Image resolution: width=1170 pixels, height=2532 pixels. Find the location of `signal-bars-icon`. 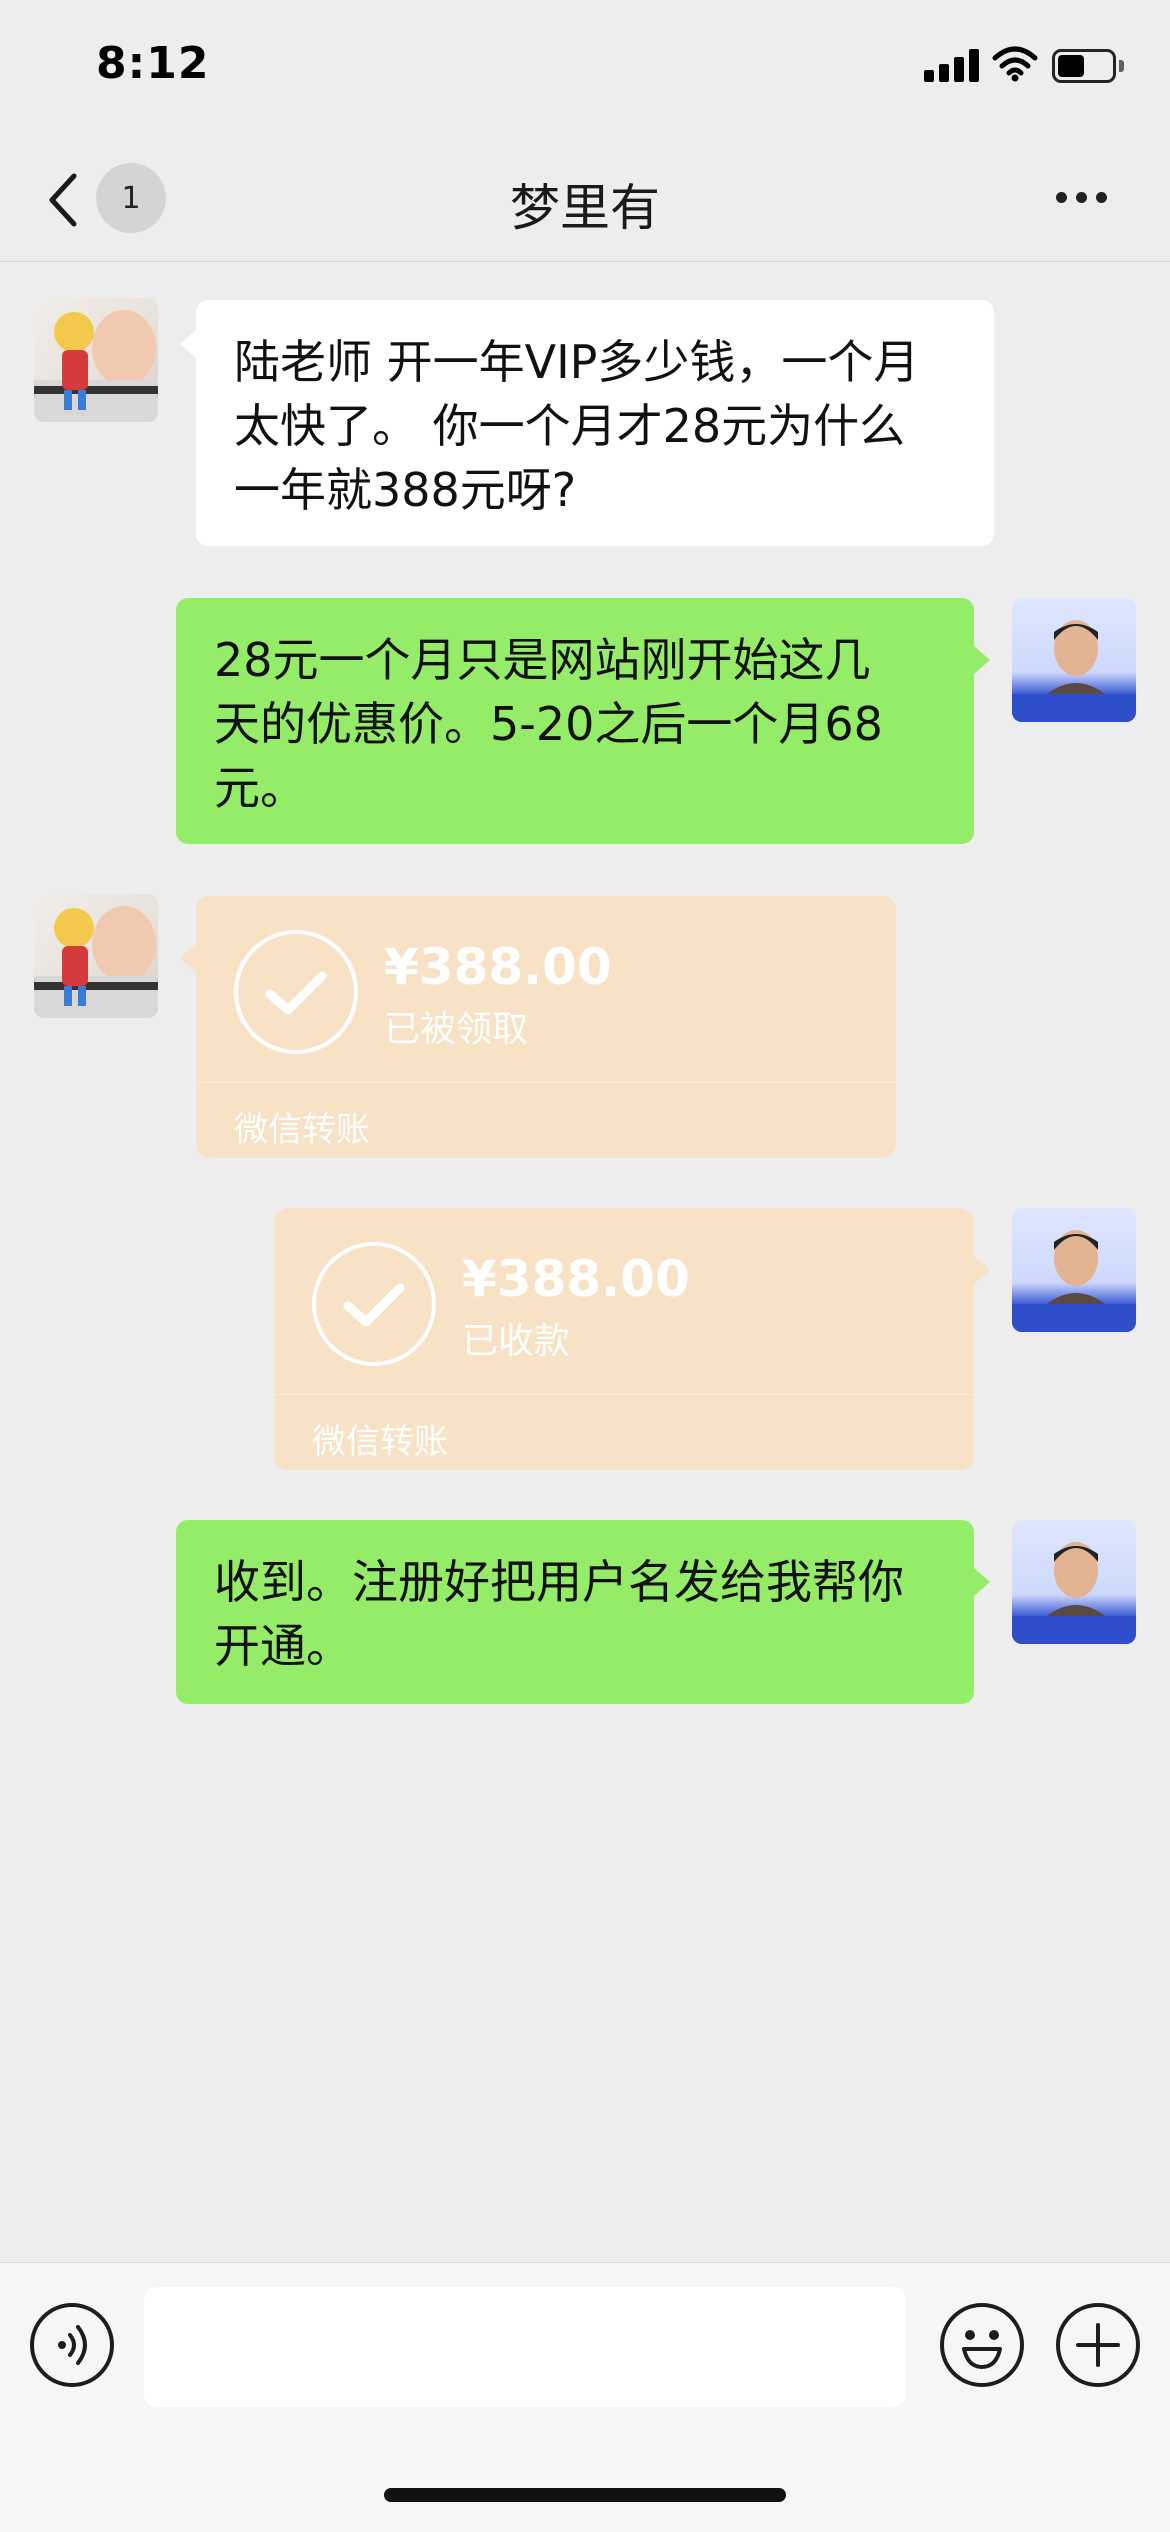

signal-bars-icon is located at coordinates (952, 65).